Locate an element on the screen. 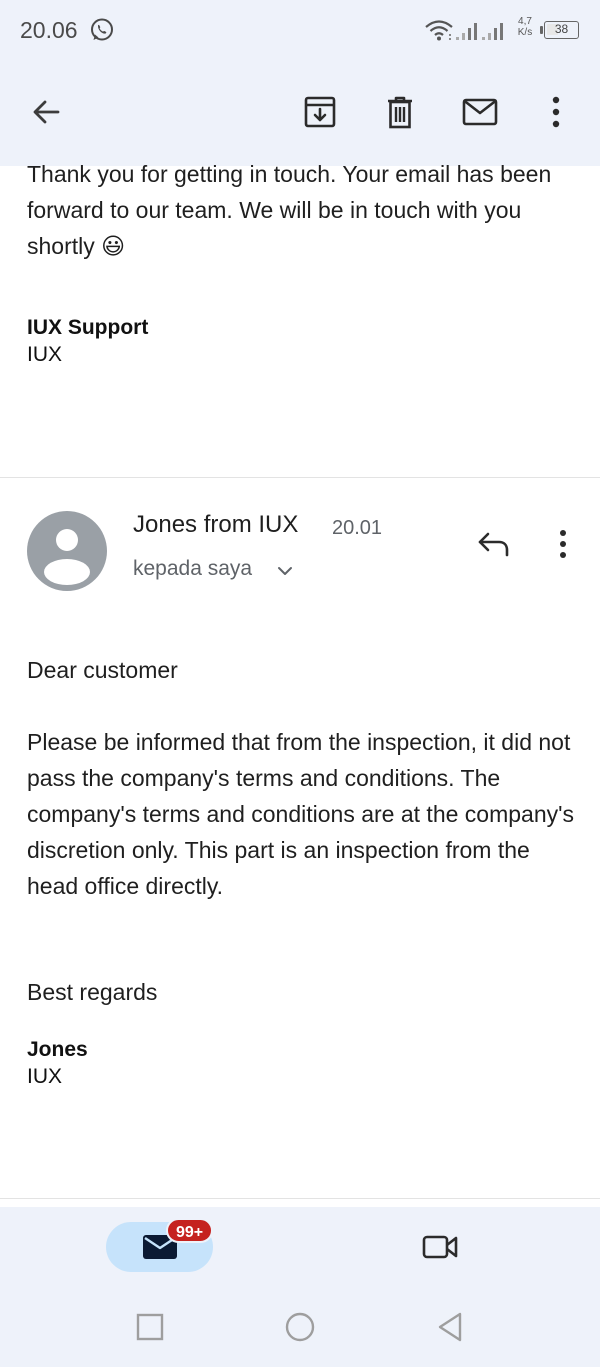 The width and height of the screenshot is (600, 1367). chevron-down-icon is located at coordinates (285, 571).